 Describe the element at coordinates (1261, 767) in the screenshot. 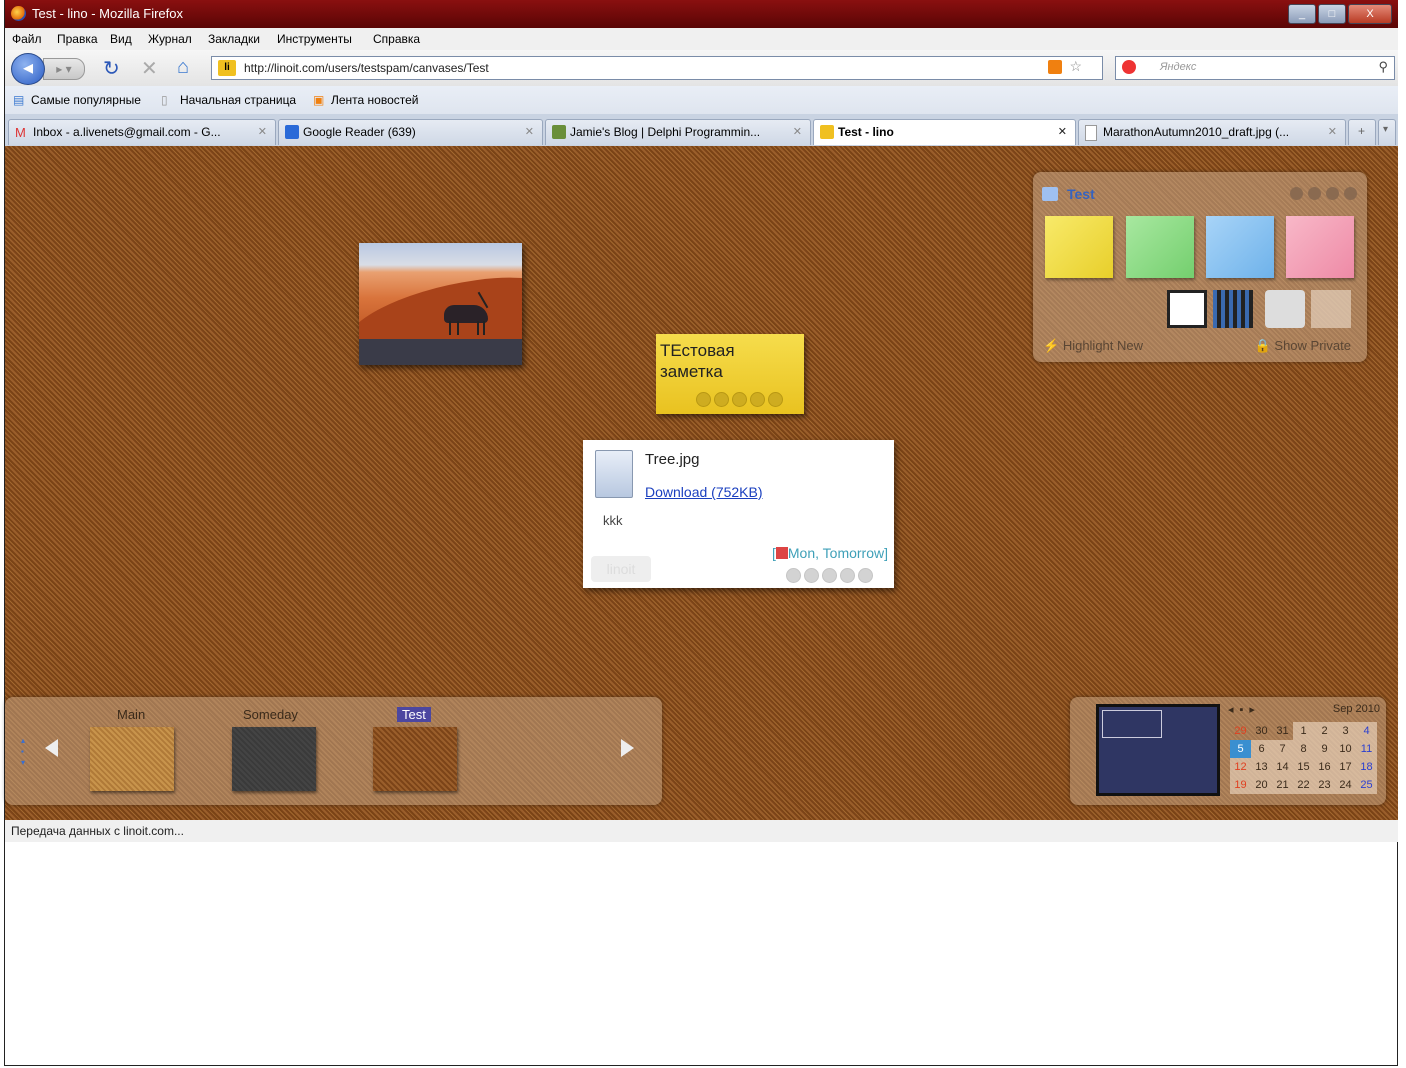

I see `calendar-day: 13` at that location.